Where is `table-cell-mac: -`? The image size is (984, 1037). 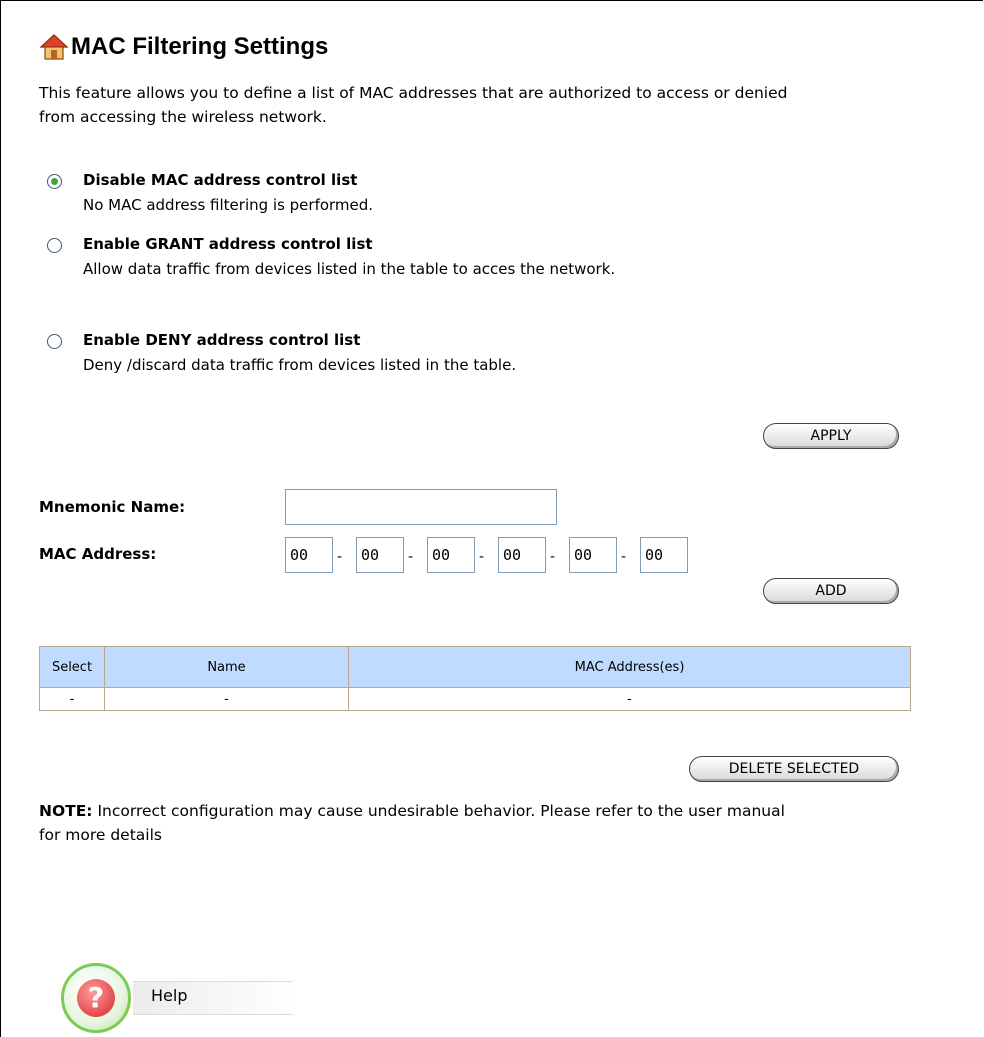
table-cell-mac: - is located at coordinates (629, 699).